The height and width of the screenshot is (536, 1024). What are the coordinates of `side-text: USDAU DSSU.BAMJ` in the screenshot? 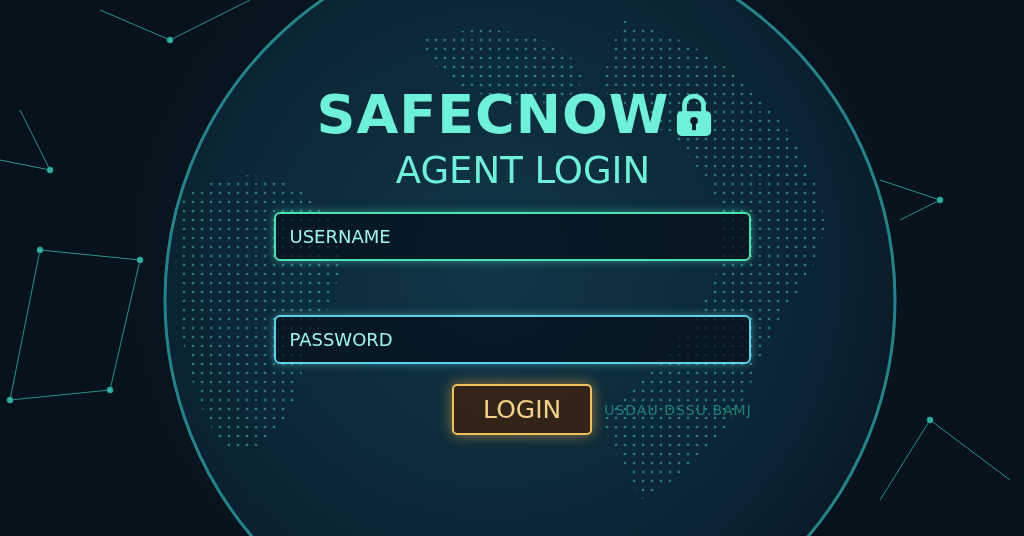 It's located at (678, 409).